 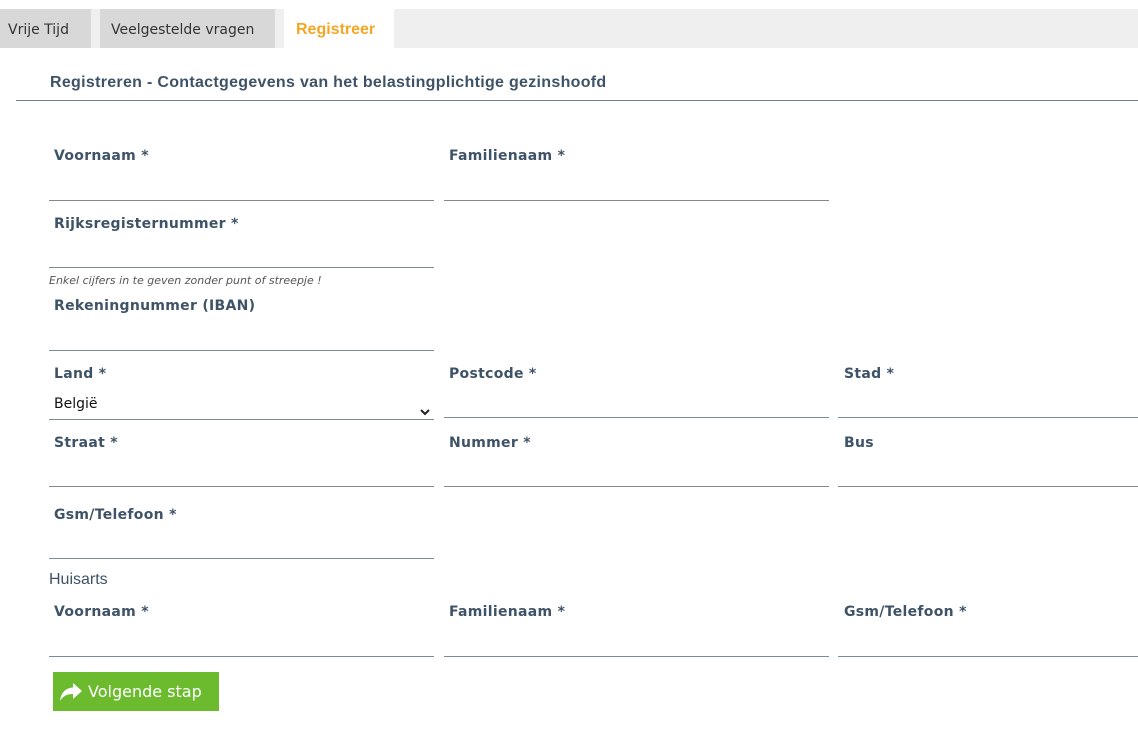 What do you see at coordinates (339, 28) in the screenshot?
I see `tab-registreer: Registreer` at bounding box center [339, 28].